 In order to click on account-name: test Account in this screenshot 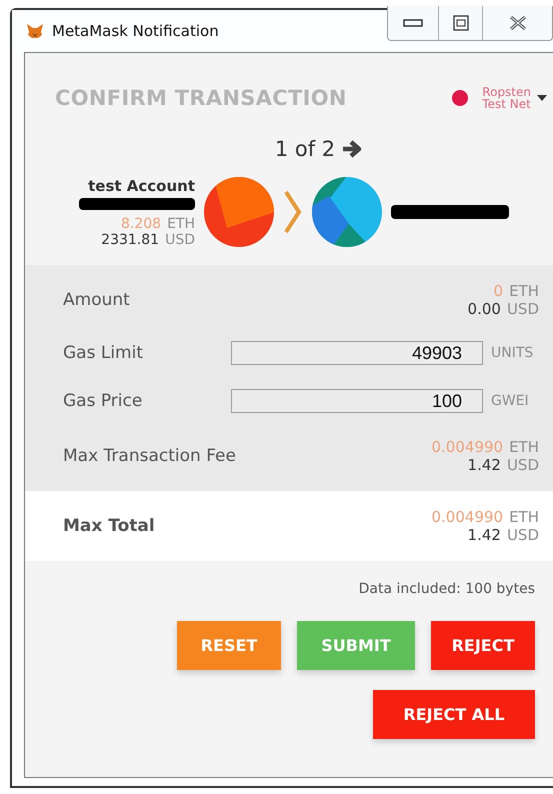, I will do `click(141, 185)`.